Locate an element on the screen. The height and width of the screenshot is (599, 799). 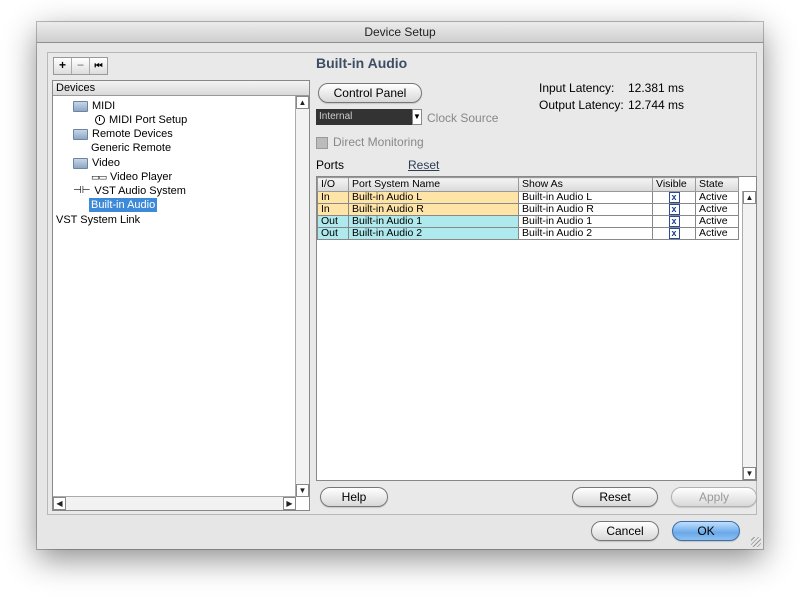
tree-item-label: VST Audio System is located at coordinates (140, 191).